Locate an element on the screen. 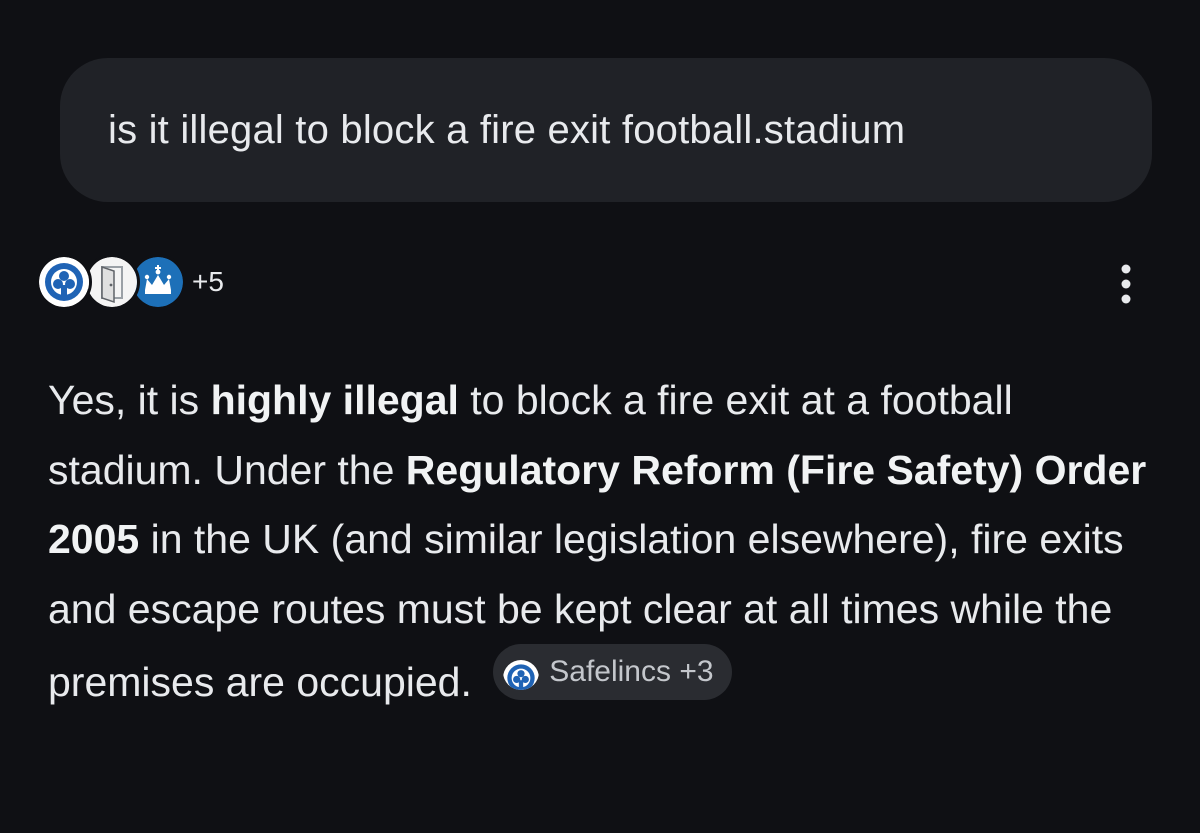  more-vert-icon is located at coordinates (1126, 284).